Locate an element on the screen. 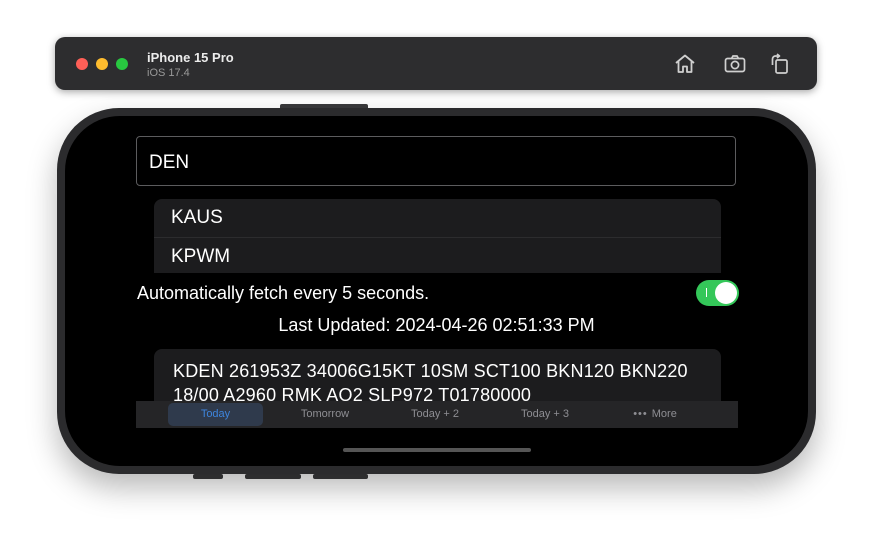 The image size is (873, 558). airport-search-input: DEN is located at coordinates (436, 161).